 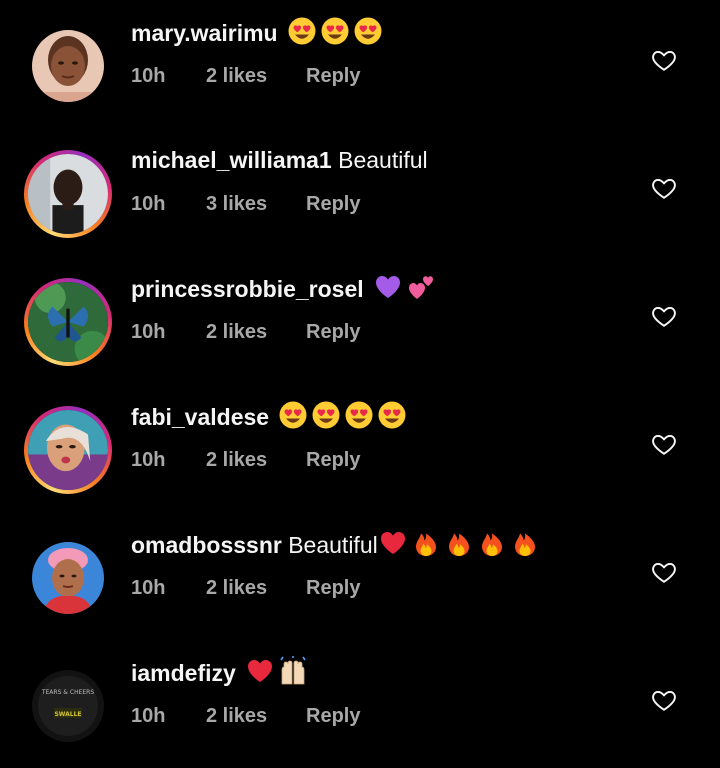 I want to click on username: iamdefizy, so click(x=183, y=673).